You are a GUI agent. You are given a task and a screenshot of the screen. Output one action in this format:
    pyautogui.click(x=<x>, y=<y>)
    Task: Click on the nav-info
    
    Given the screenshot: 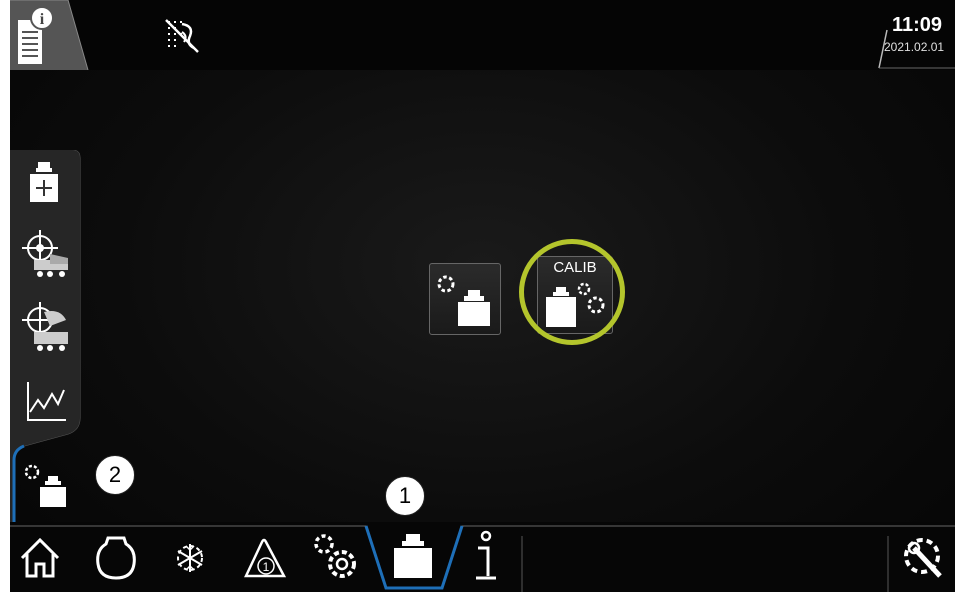 What is the action you would take?
    pyautogui.click(x=488, y=557)
    